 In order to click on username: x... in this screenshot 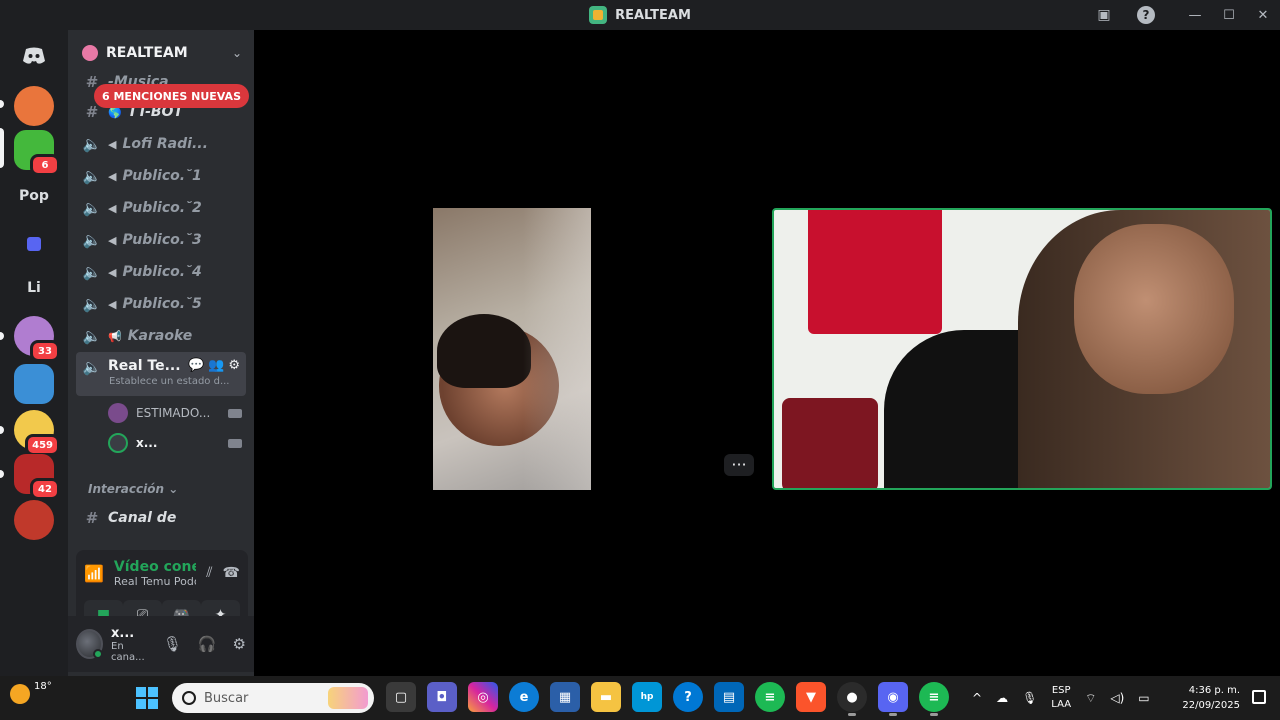, I will do `click(123, 633)`.